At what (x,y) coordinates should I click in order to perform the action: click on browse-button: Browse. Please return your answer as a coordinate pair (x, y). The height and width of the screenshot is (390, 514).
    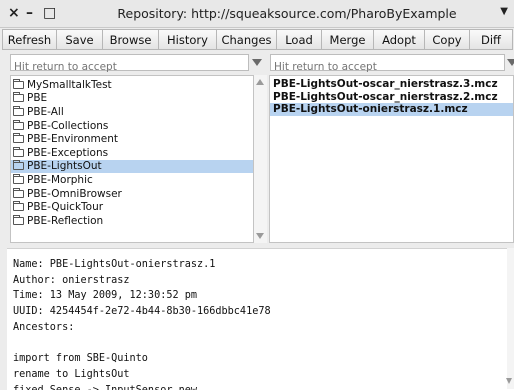
    Looking at the image, I should click on (130, 39).